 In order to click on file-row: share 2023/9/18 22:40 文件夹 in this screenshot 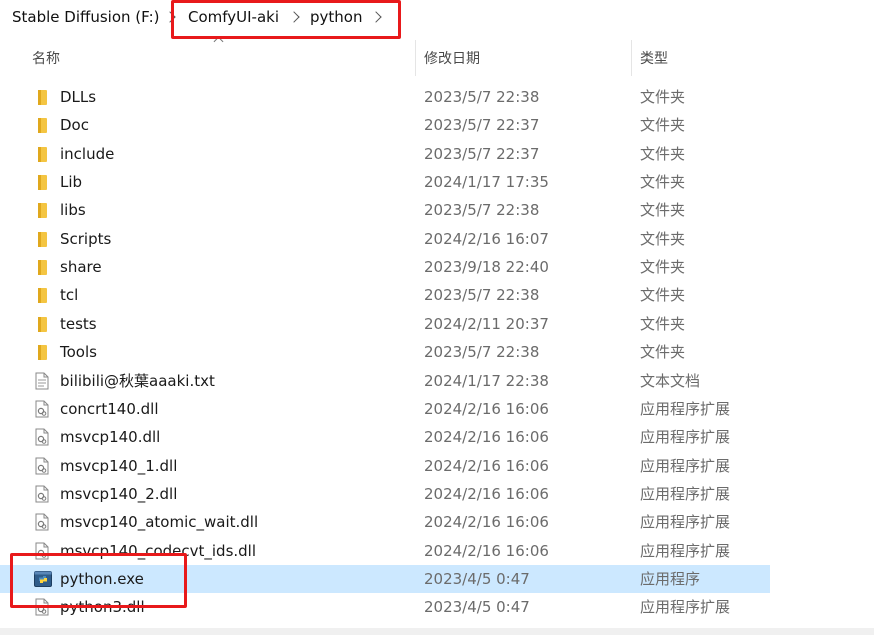, I will do `click(385, 267)`.